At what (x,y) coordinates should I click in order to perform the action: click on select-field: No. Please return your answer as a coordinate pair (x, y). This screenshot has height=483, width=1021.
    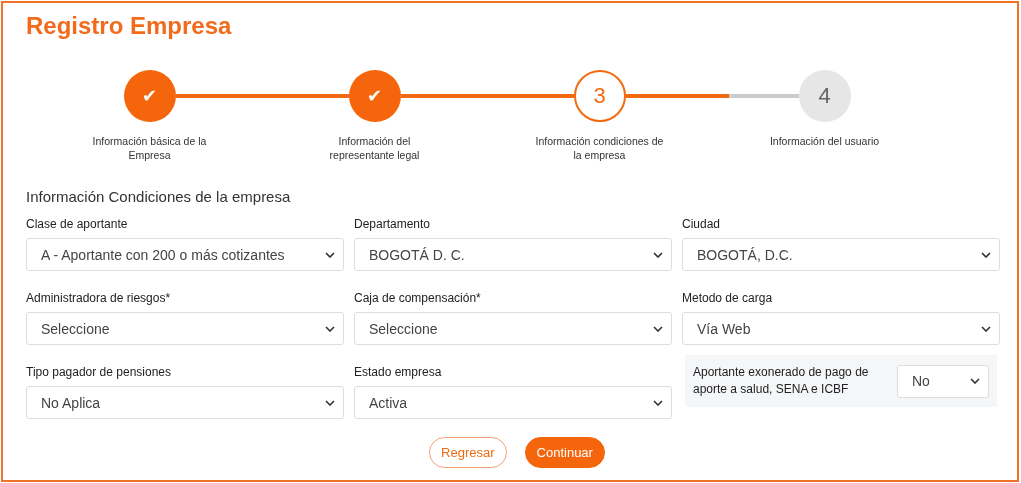
    Looking at the image, I should click on (943, 381).